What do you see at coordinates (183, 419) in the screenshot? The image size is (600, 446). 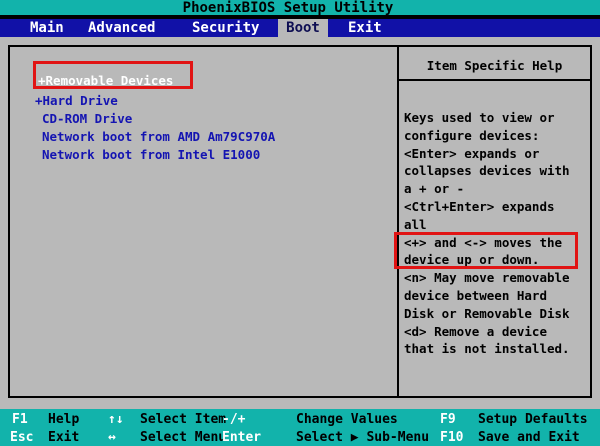 I see `key-updown-label: Select Item` at bounding box center [183, 419].